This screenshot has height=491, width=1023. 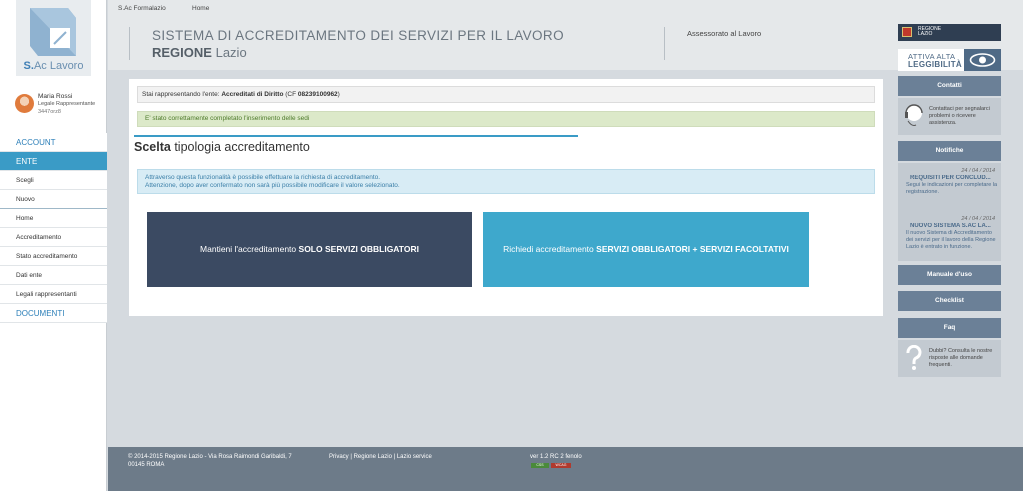 What do you see at coordinates (949, 151) in the screenshot?
I see `notifiche-button: Notifiche` at bounding box center [949, 151].